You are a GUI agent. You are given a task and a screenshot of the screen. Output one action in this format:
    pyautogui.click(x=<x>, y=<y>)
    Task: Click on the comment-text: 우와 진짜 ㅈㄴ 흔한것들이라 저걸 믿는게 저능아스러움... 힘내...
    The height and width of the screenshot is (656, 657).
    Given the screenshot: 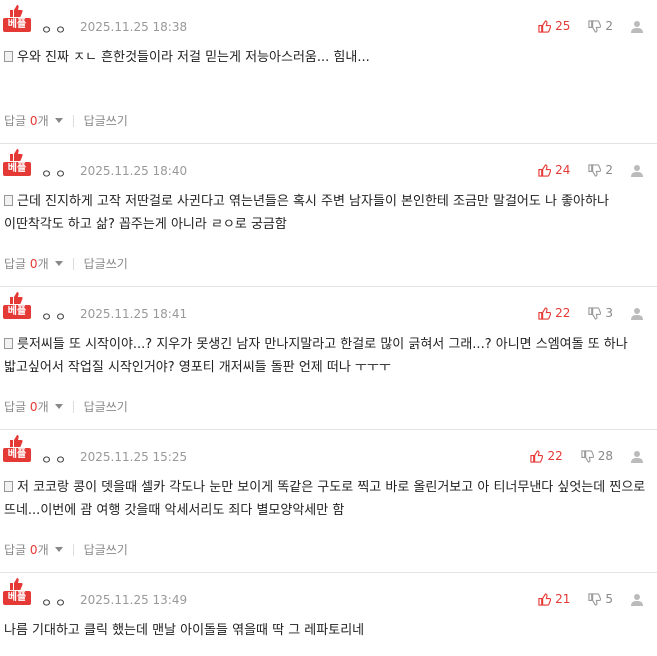 What is the action you would take?
    pyautogui.click(x=193, y=57)
    